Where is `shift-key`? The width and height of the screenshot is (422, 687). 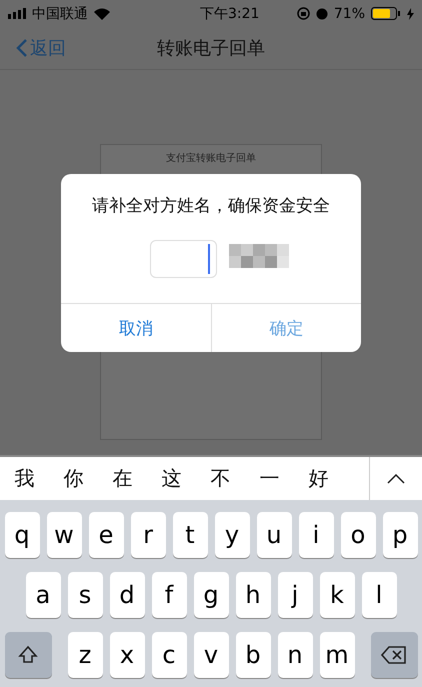 shift-key is located at coordinates (28, 655).